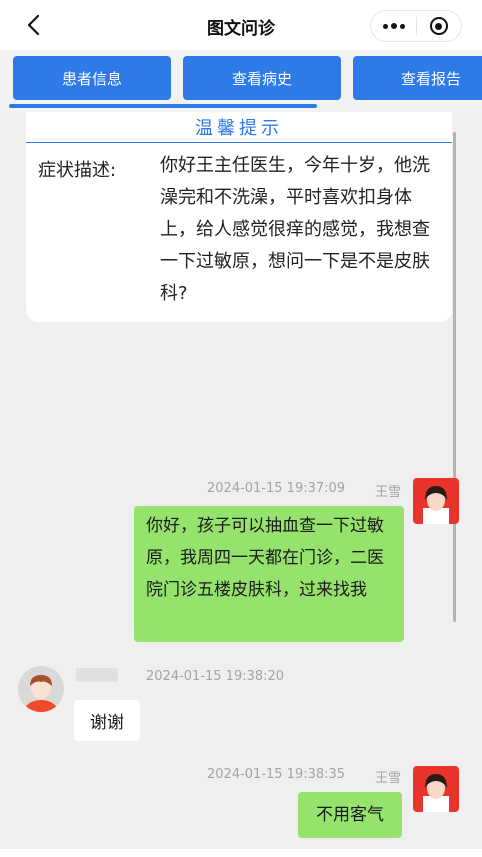 This screenshot has height=857, width=482. Describe the element at coordinates (77, 170) in the screenshot. I see `symptom-label: 症状描述:` at that location.